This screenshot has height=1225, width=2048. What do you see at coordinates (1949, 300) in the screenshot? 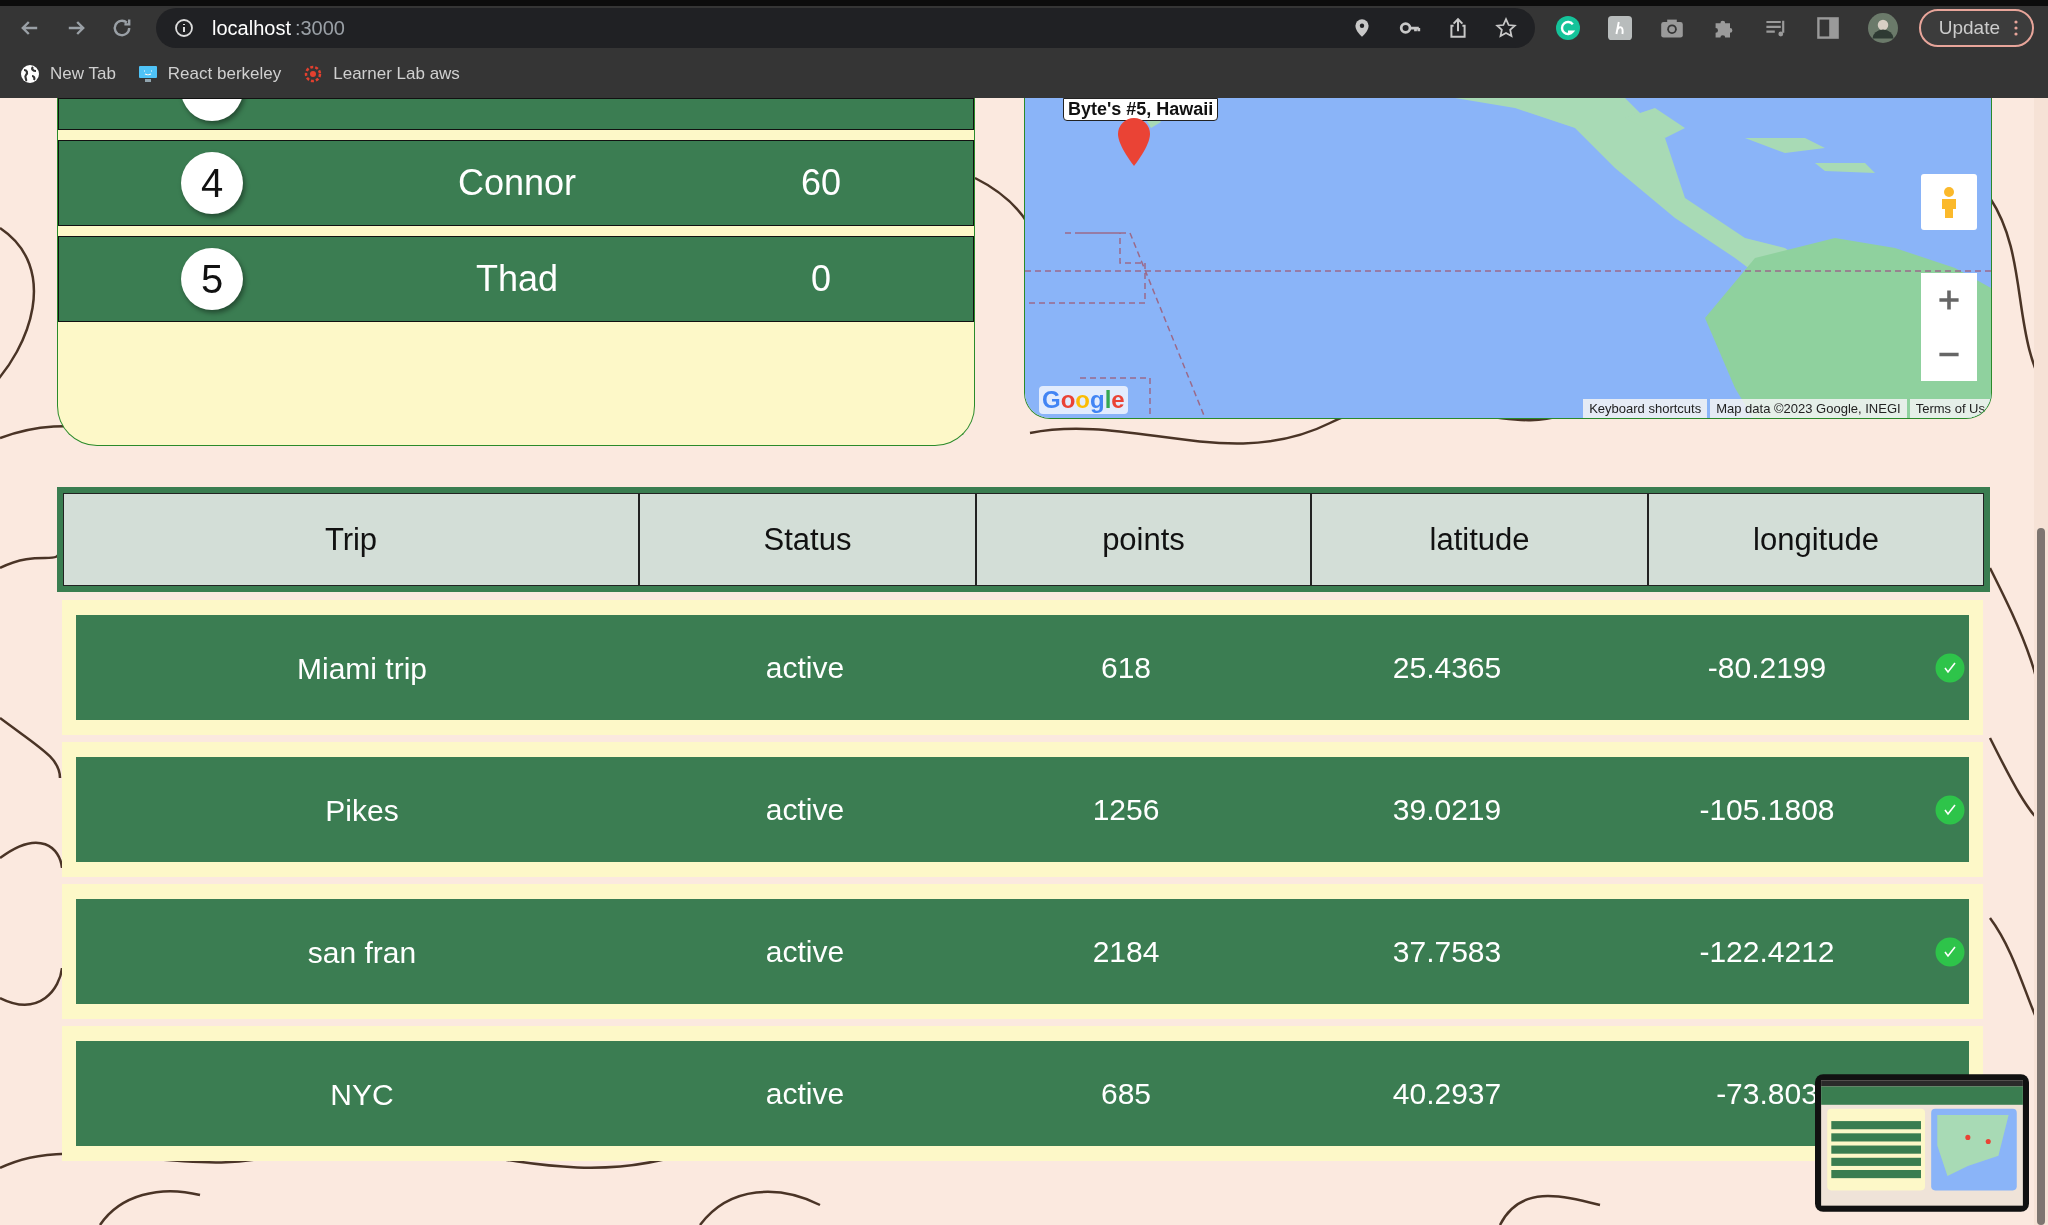
I see `plus-icon` at bounding box center [1949, 300].